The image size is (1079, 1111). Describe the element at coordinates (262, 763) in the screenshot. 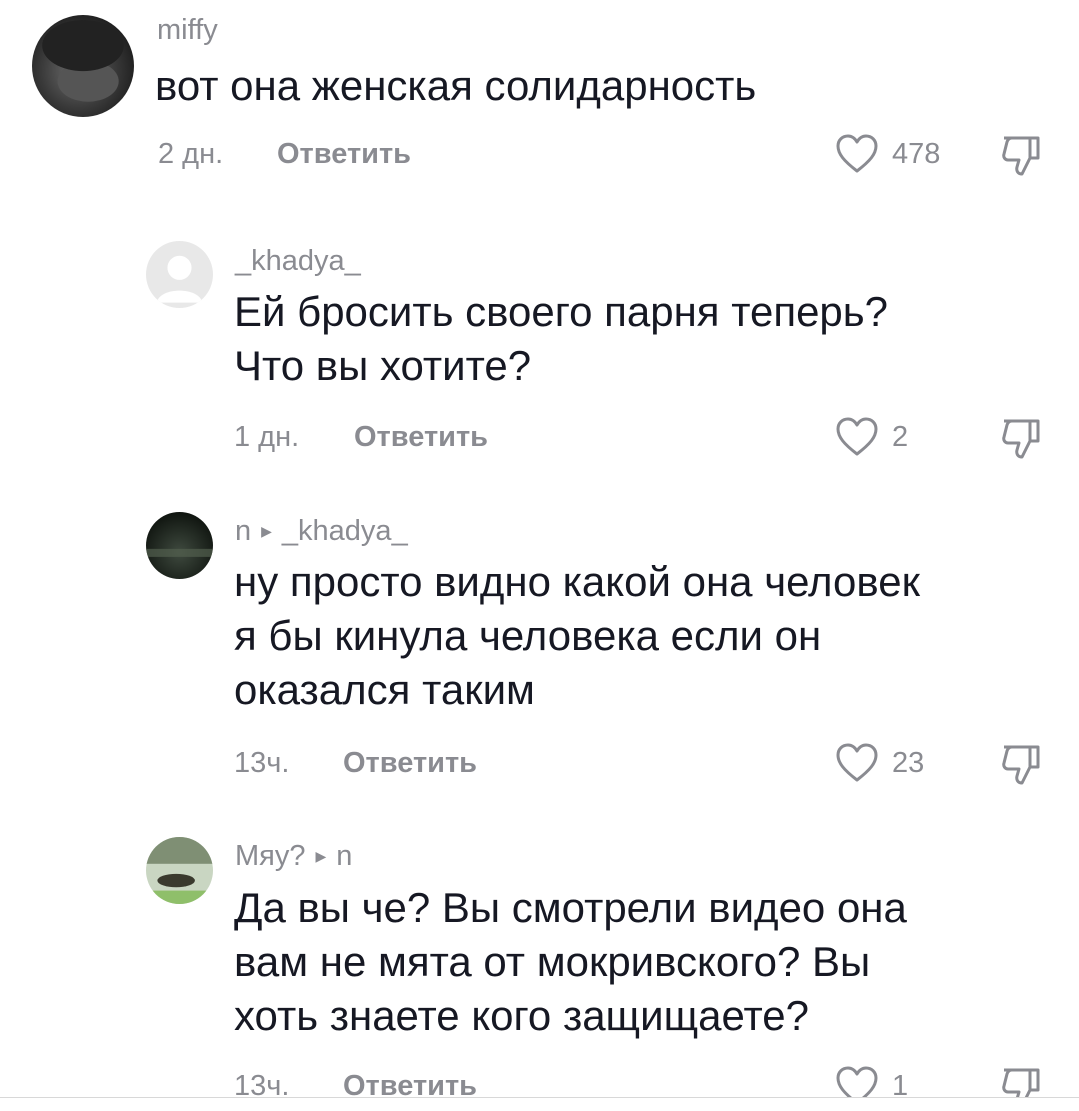

I see `comment-time: 13ч.` at that location.